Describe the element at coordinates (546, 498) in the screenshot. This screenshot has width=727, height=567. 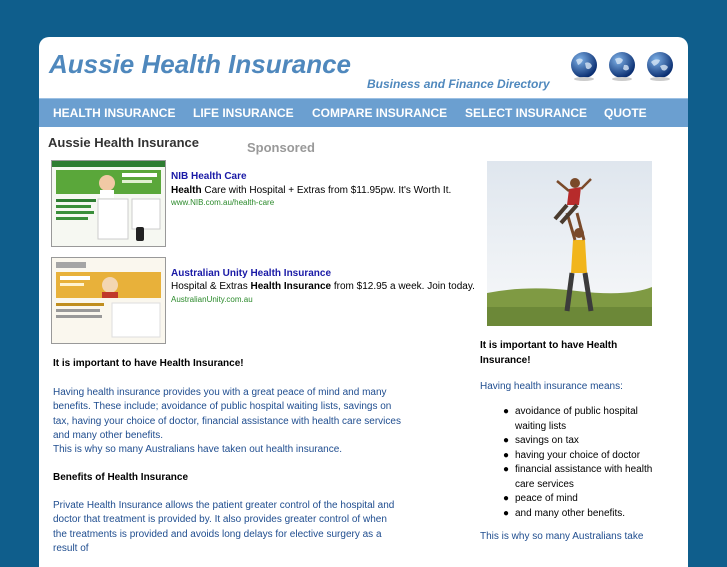
I see `list-item-text: peace of mind` at that location.